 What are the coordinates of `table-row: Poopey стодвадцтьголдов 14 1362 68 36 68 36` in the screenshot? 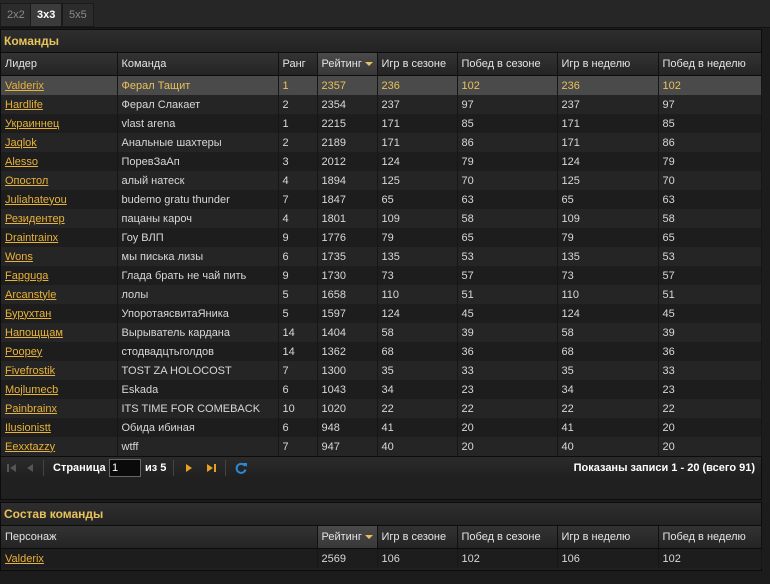 It's located at (381, 351).